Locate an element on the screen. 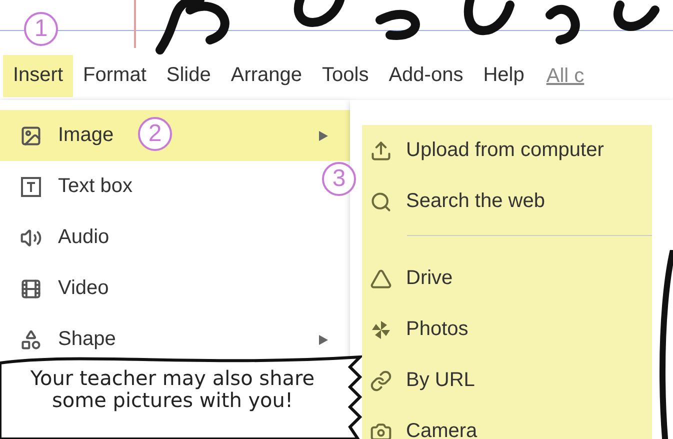 Image resolution: width=673 pixels, height=439 pixels. menu-tab: Help is located at coordinates (503, 76).